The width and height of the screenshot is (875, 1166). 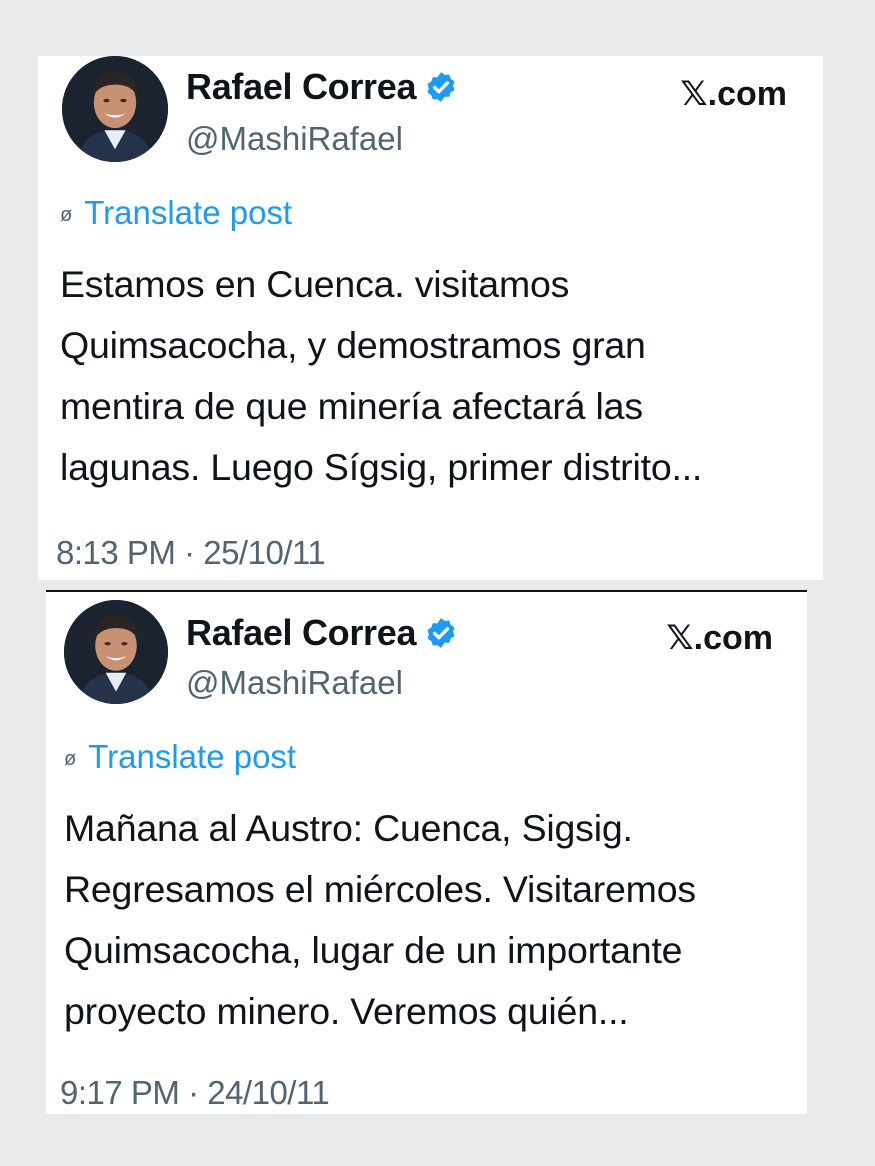 I want to click on divider, so click(x=426, y=591).